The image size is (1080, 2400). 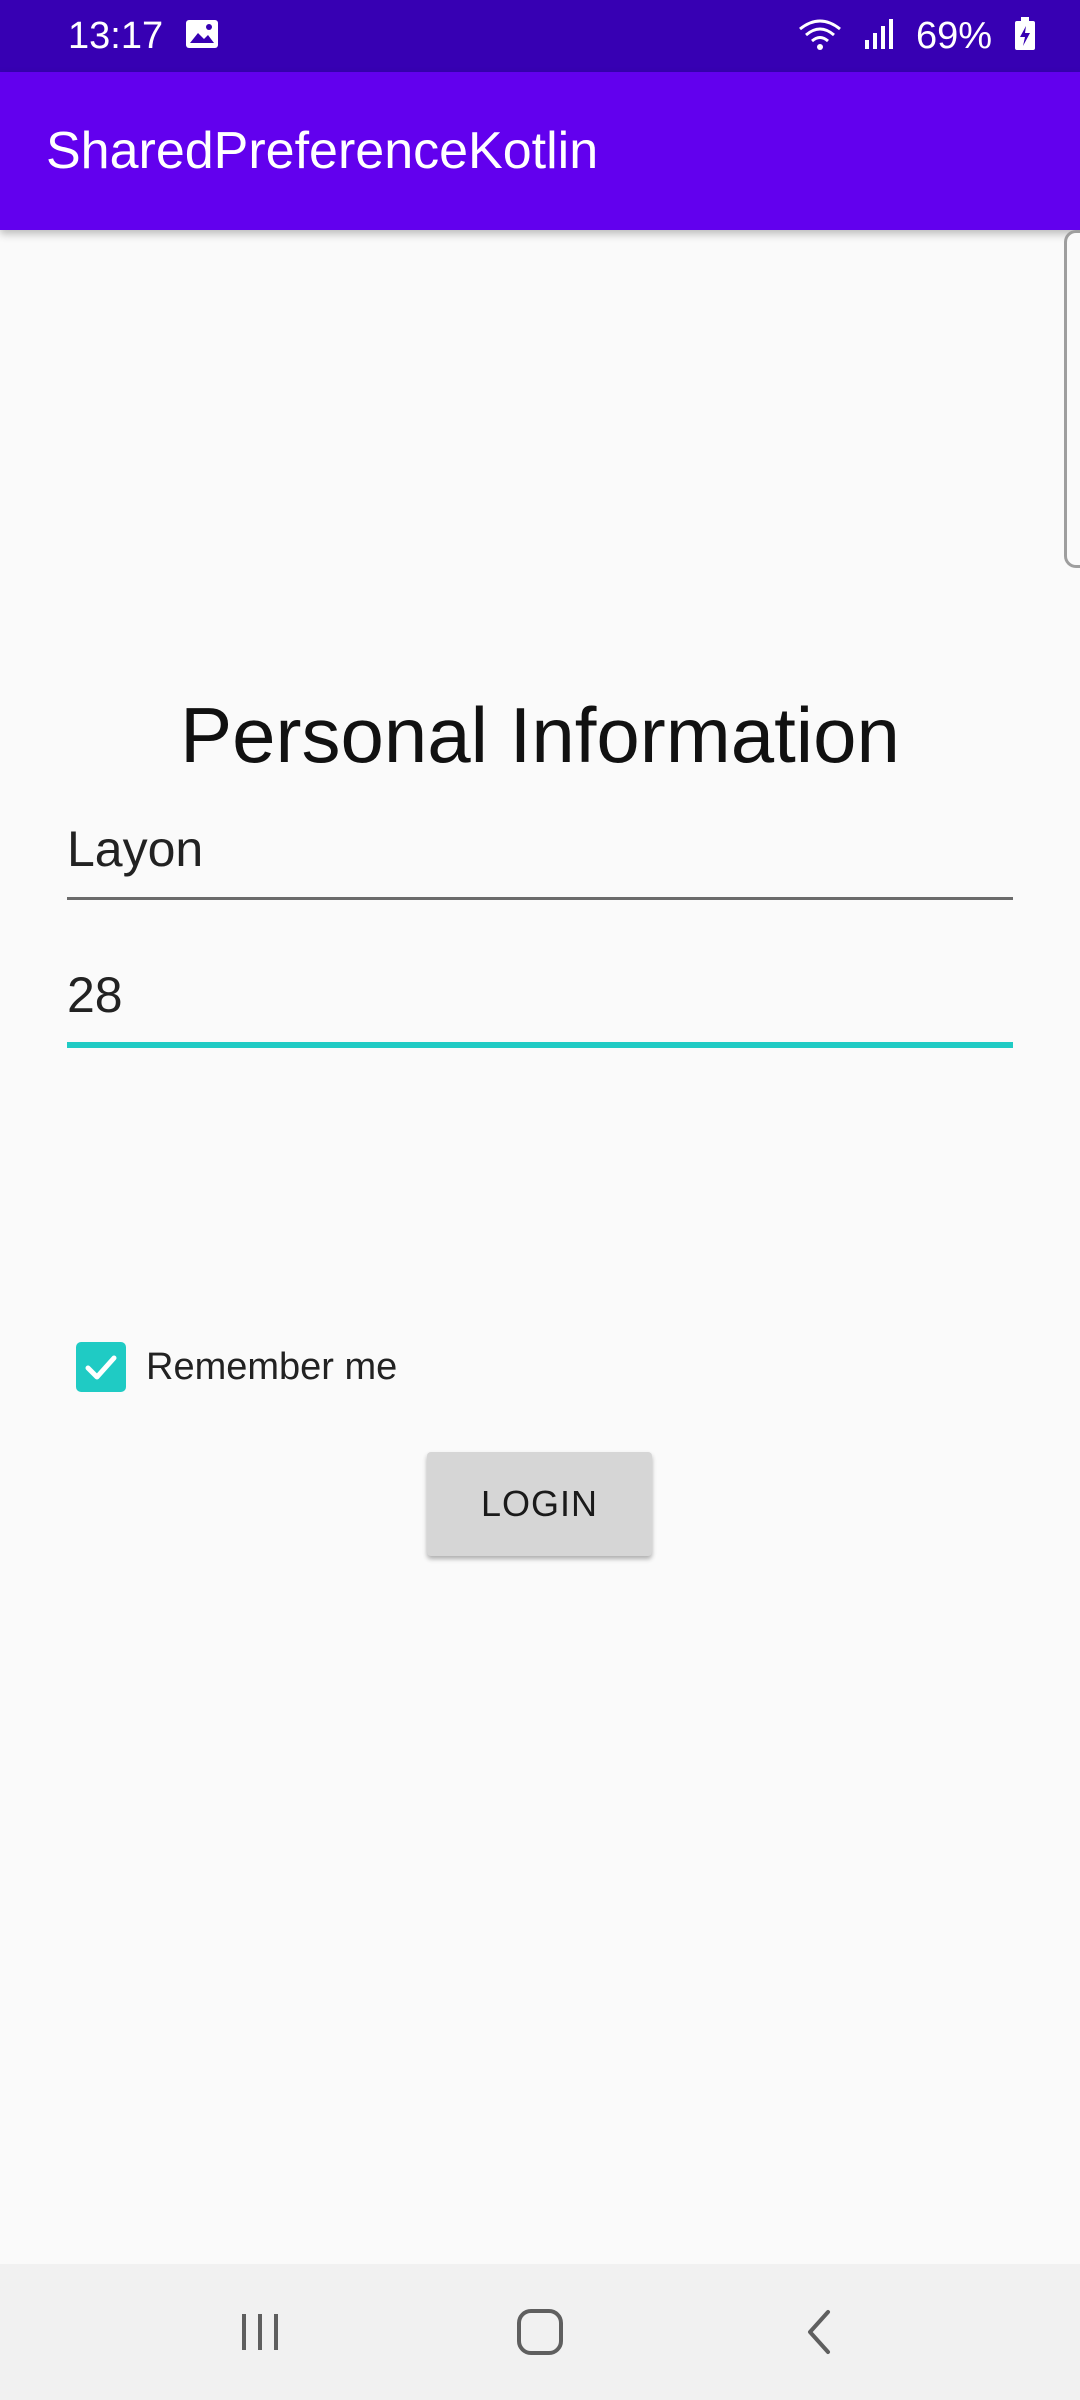 I want to click on remember-me-checkbox, so click(x=101, y=1367).